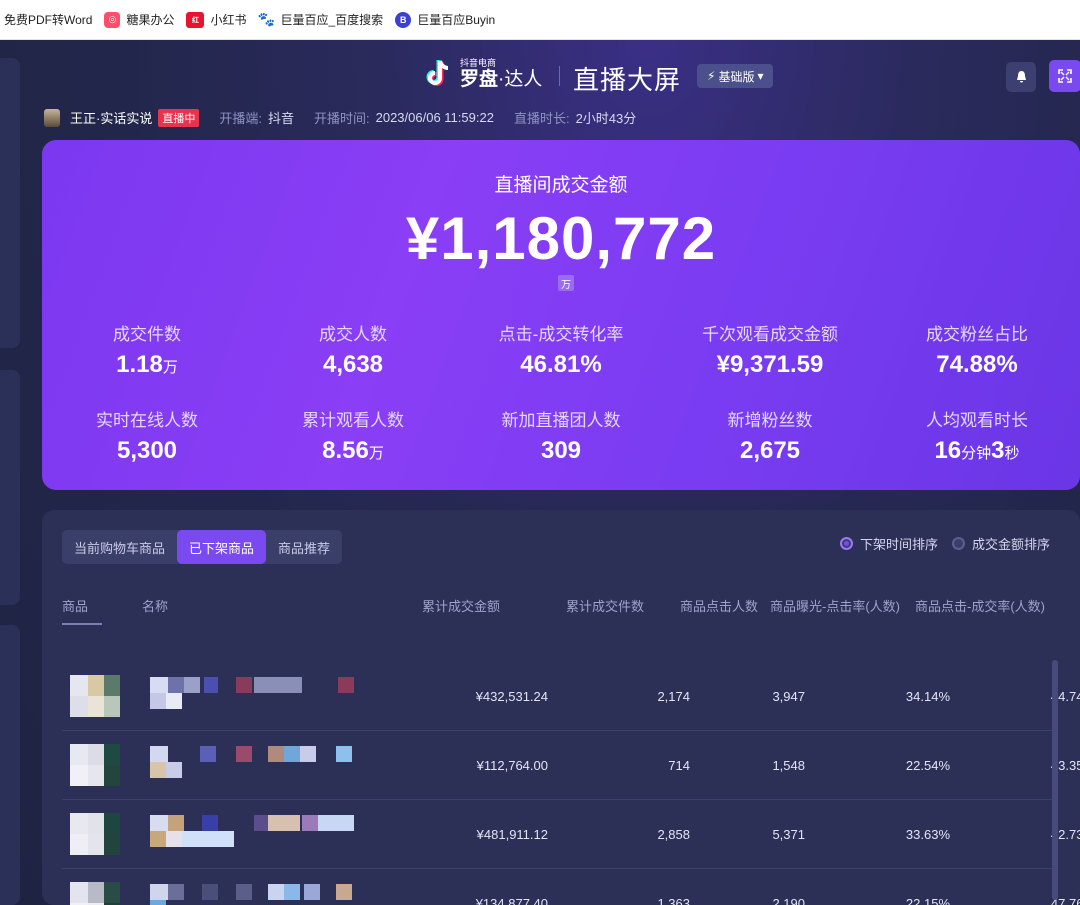 This screenshot has width=1080, height=905. Describe the element at coordinates (228, 20) in the screenshot. I see `bookmark-label: 小红书` at that location.